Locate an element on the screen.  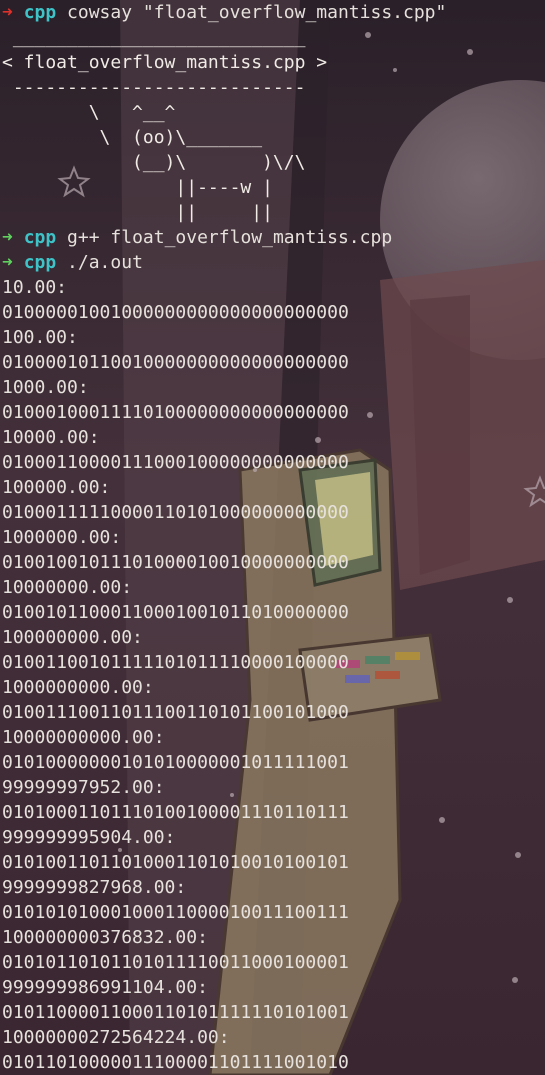
command-text: ./a.out is located at coordinates (105, 262).